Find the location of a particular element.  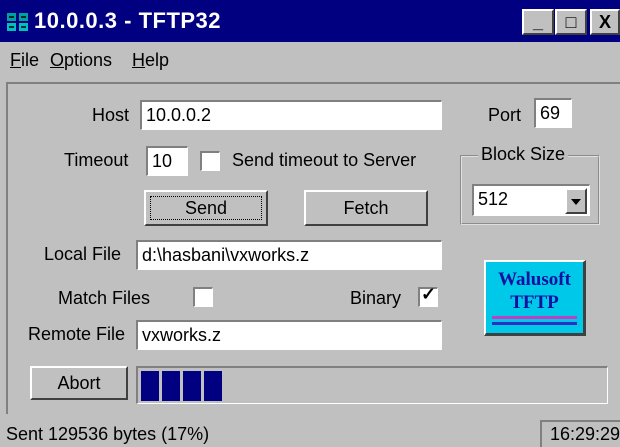

checkmark-icon: ✓ is located at coordinates (429, 294).